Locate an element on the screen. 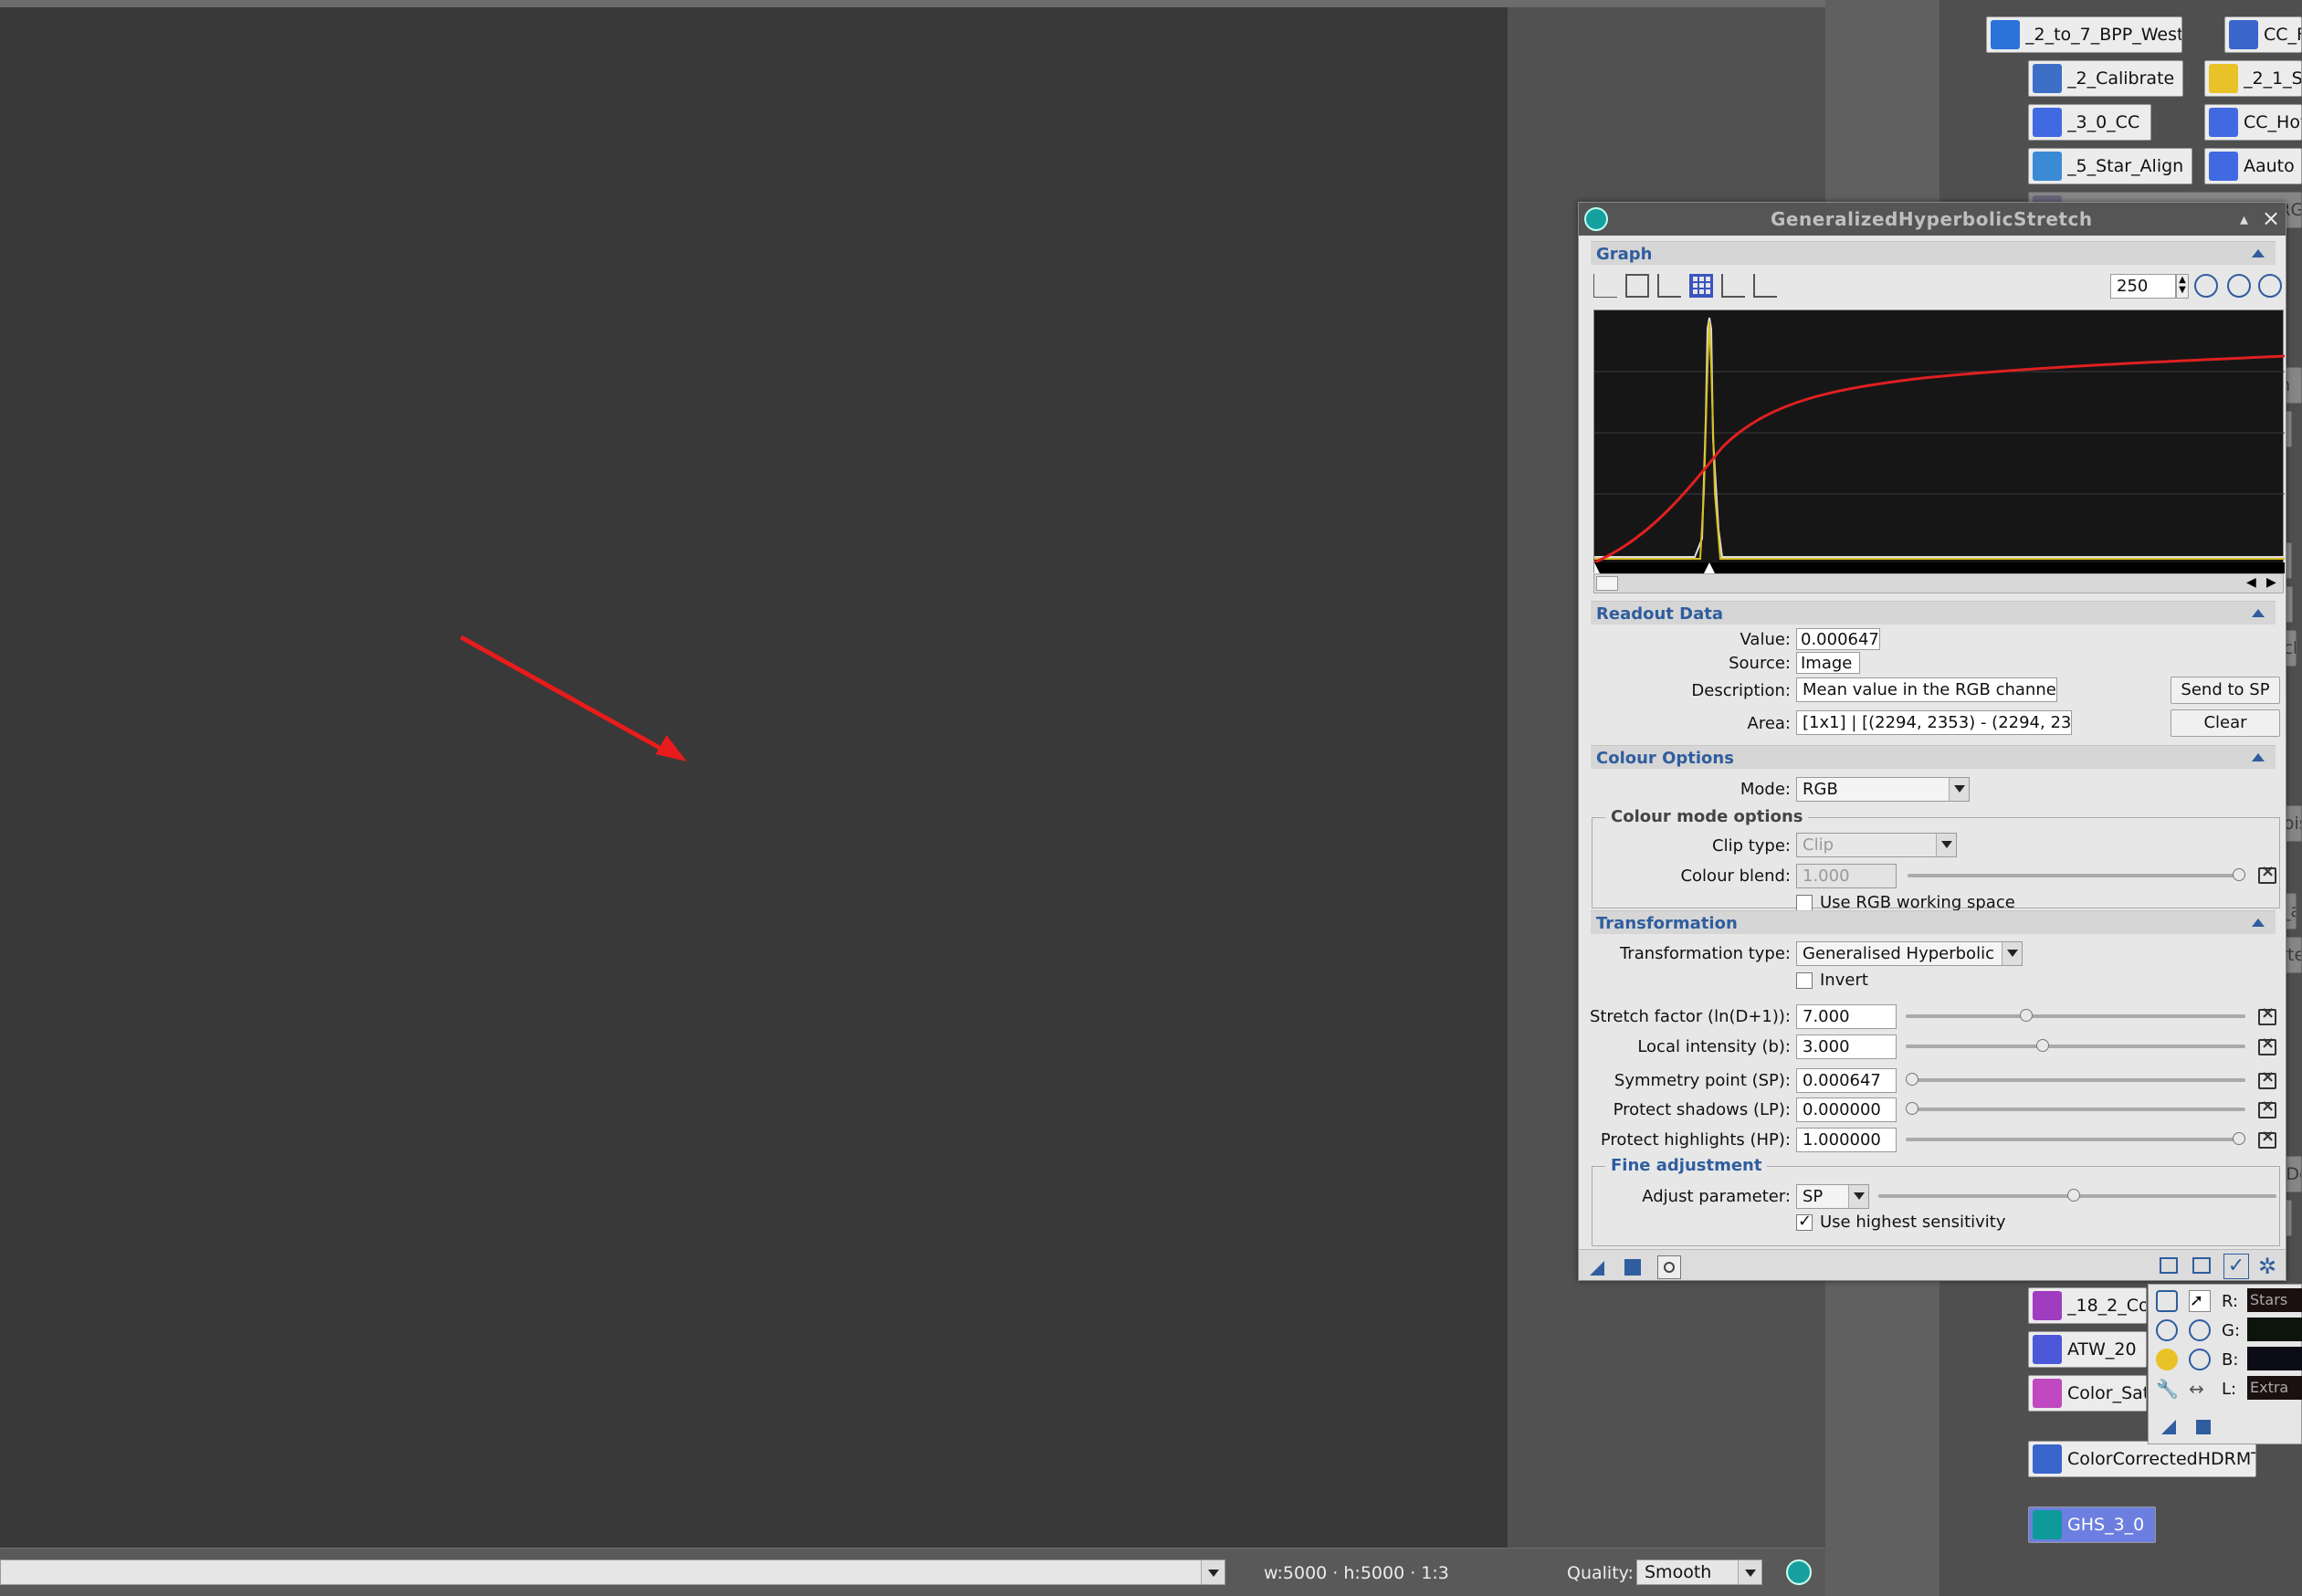  log-graph-icon is located at coordinates (1733, 286).